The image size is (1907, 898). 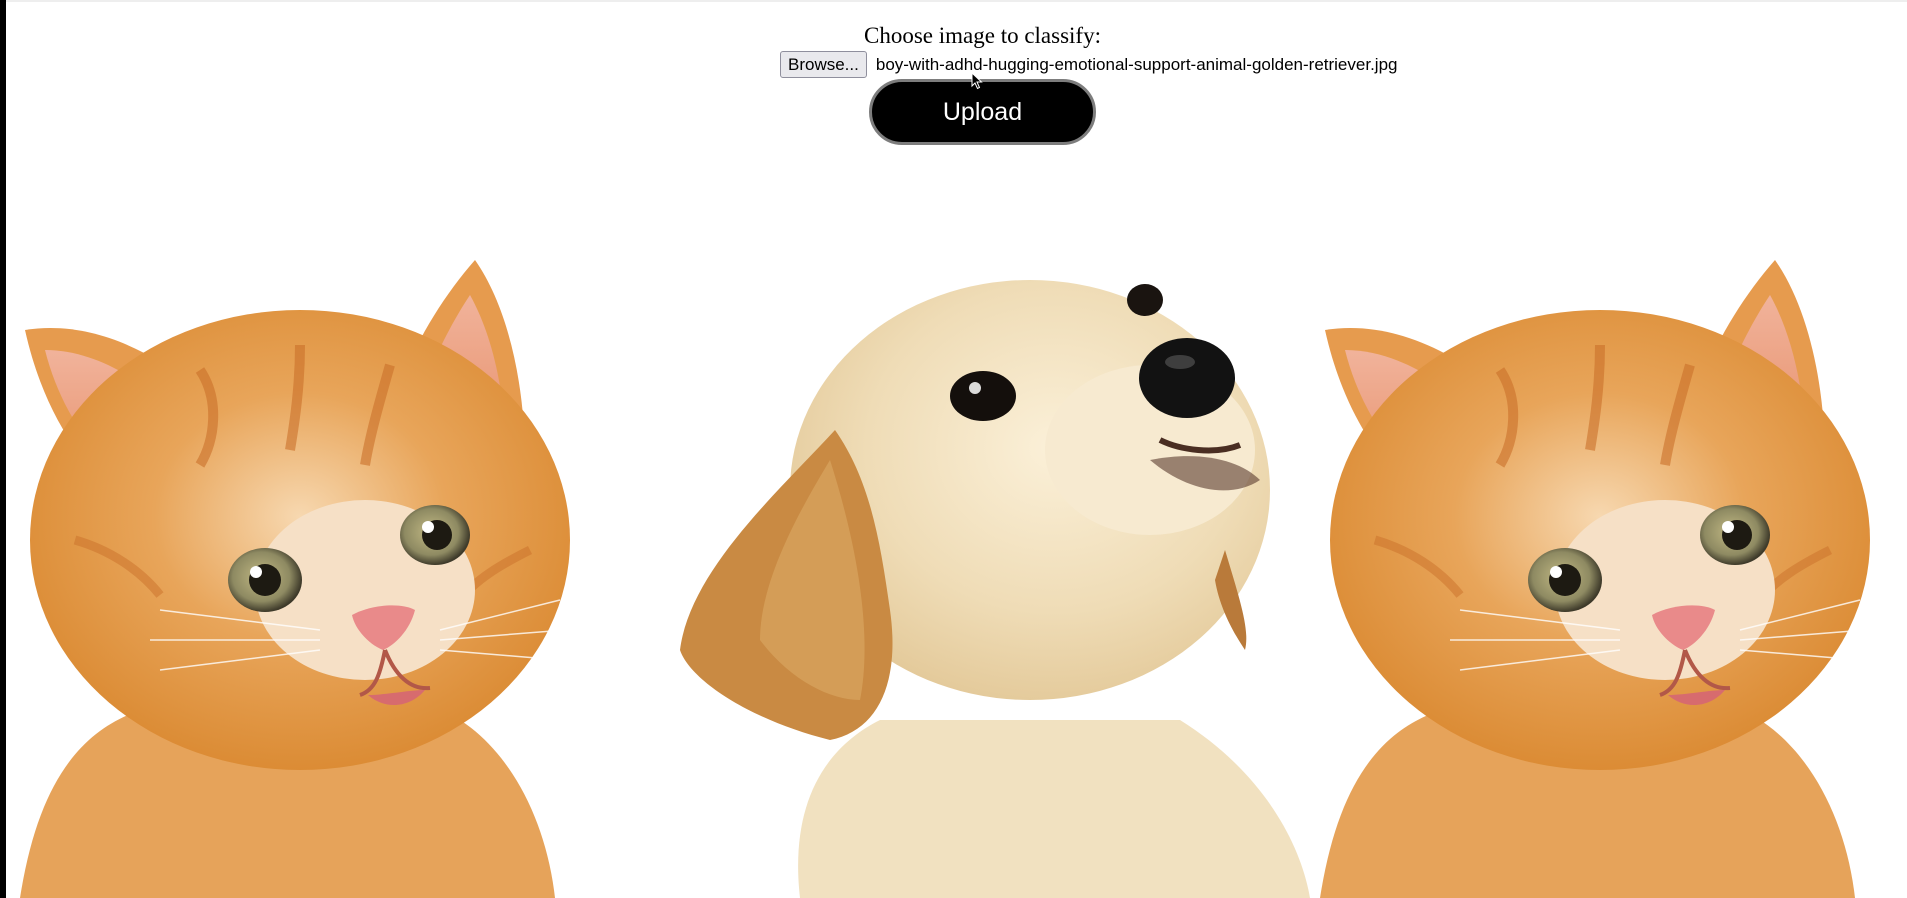 I want to click on choose-image-label: Choose image to classify:, so click(x=982, y=35).